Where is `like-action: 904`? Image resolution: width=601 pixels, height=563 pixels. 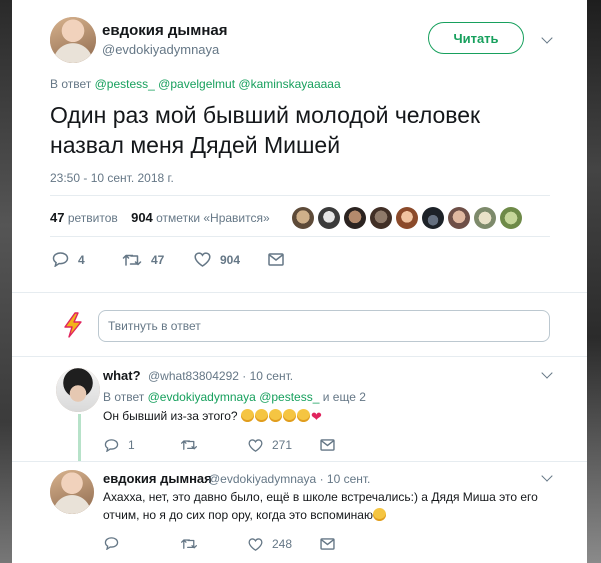 like-action: 904 is located at coordinates (217, 259).